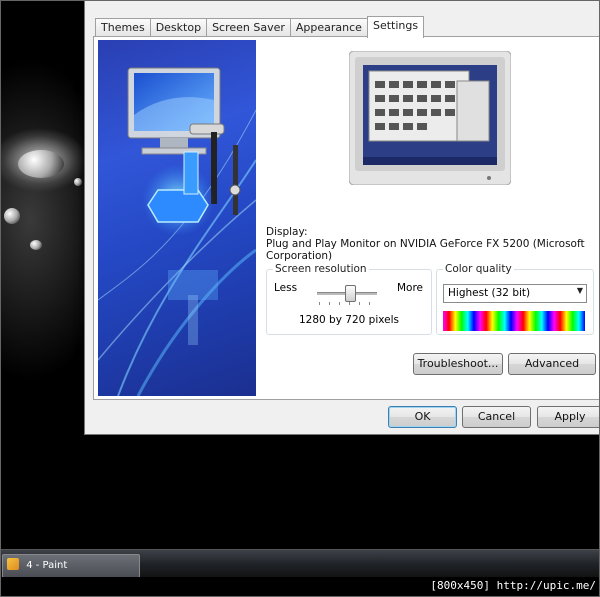 This screenshot has width=600, height=597. I want to click on tab-settings: Settings, so click(395, 27).